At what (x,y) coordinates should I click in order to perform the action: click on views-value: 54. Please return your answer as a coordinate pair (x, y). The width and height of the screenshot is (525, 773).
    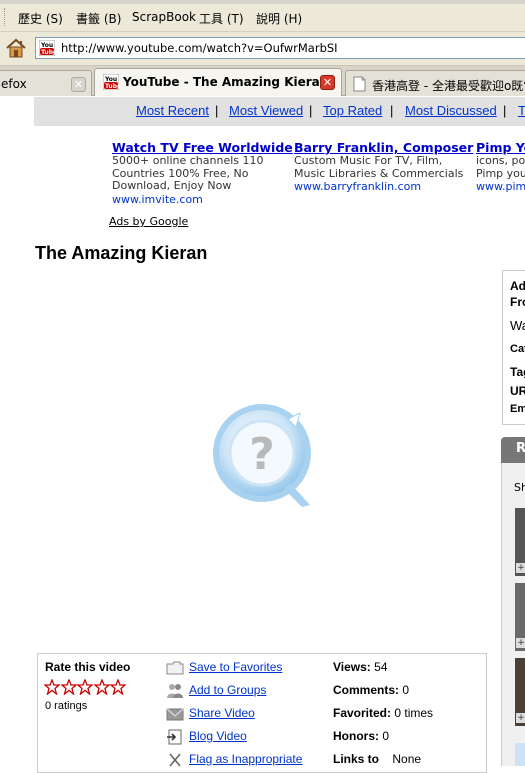
    Looking at the image, I should click on (381, 667).